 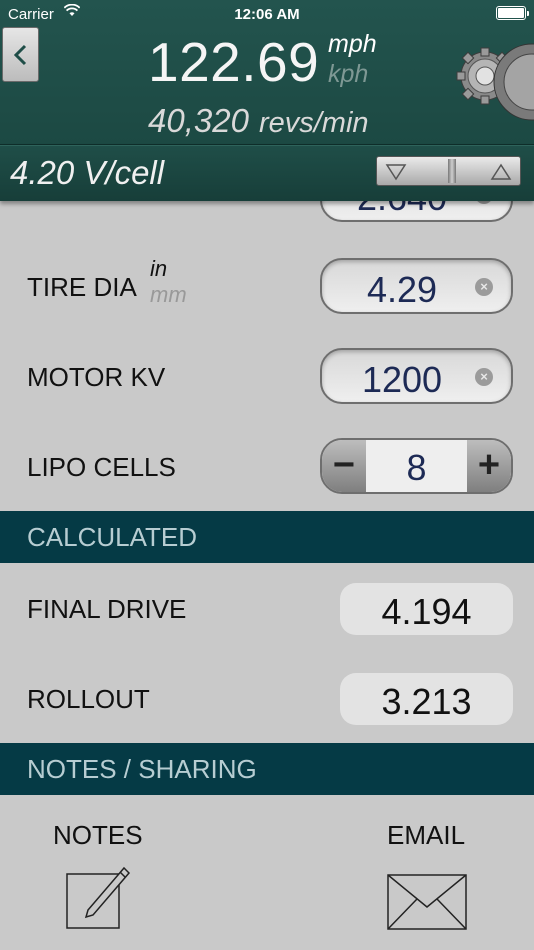 What do you see at coordinates (402, 289) in the screenshot?
I see `tire-dia-value: 4.29` at bounding box center [402, 289].